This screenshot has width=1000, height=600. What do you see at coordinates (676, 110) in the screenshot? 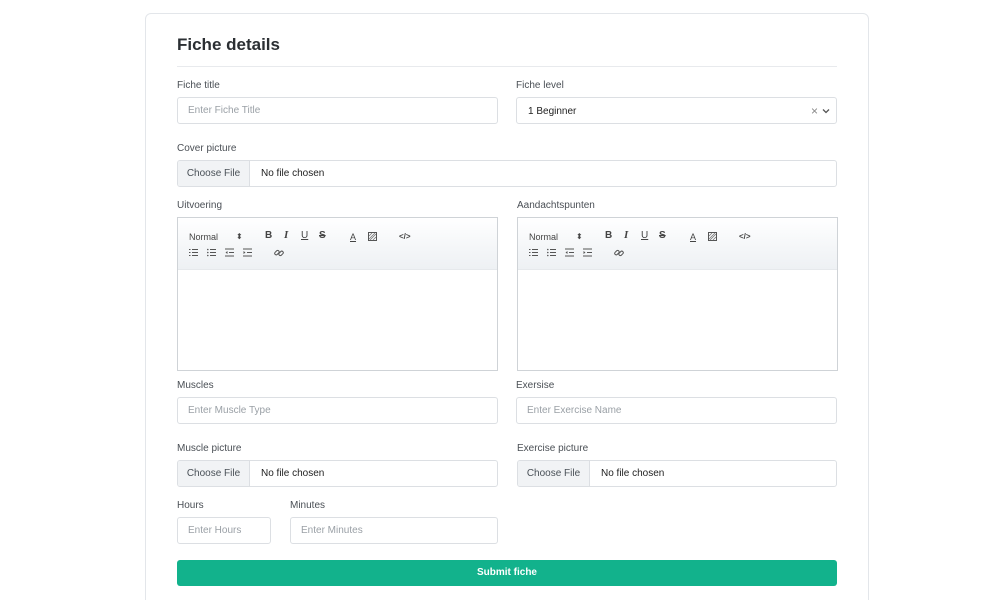
I see `fiche-level-select: 1 Beginner ×` at bounding box center [676, 110].